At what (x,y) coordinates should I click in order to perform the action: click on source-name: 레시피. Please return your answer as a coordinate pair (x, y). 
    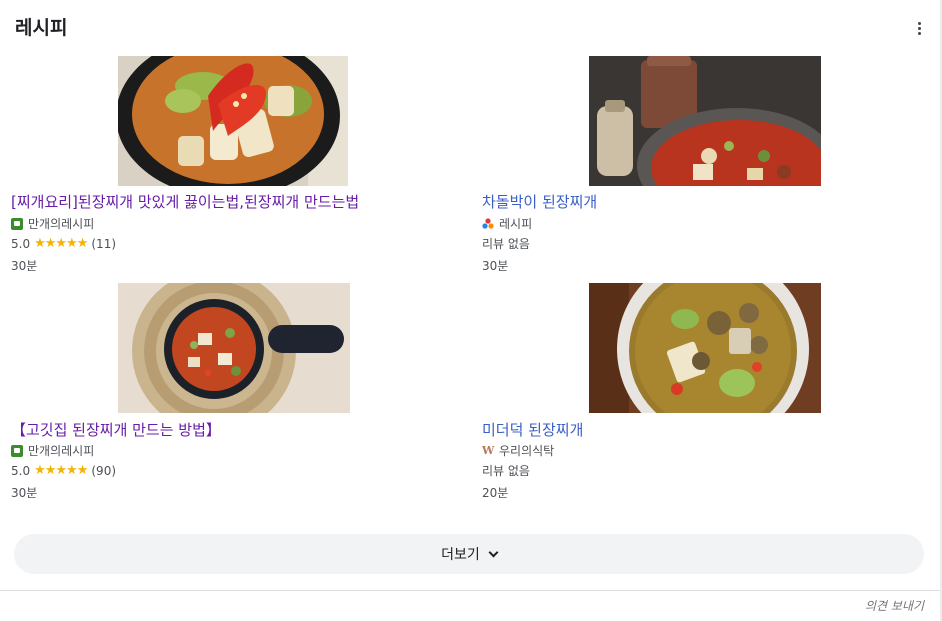
    Looking at the image, I should click on (516, 224).